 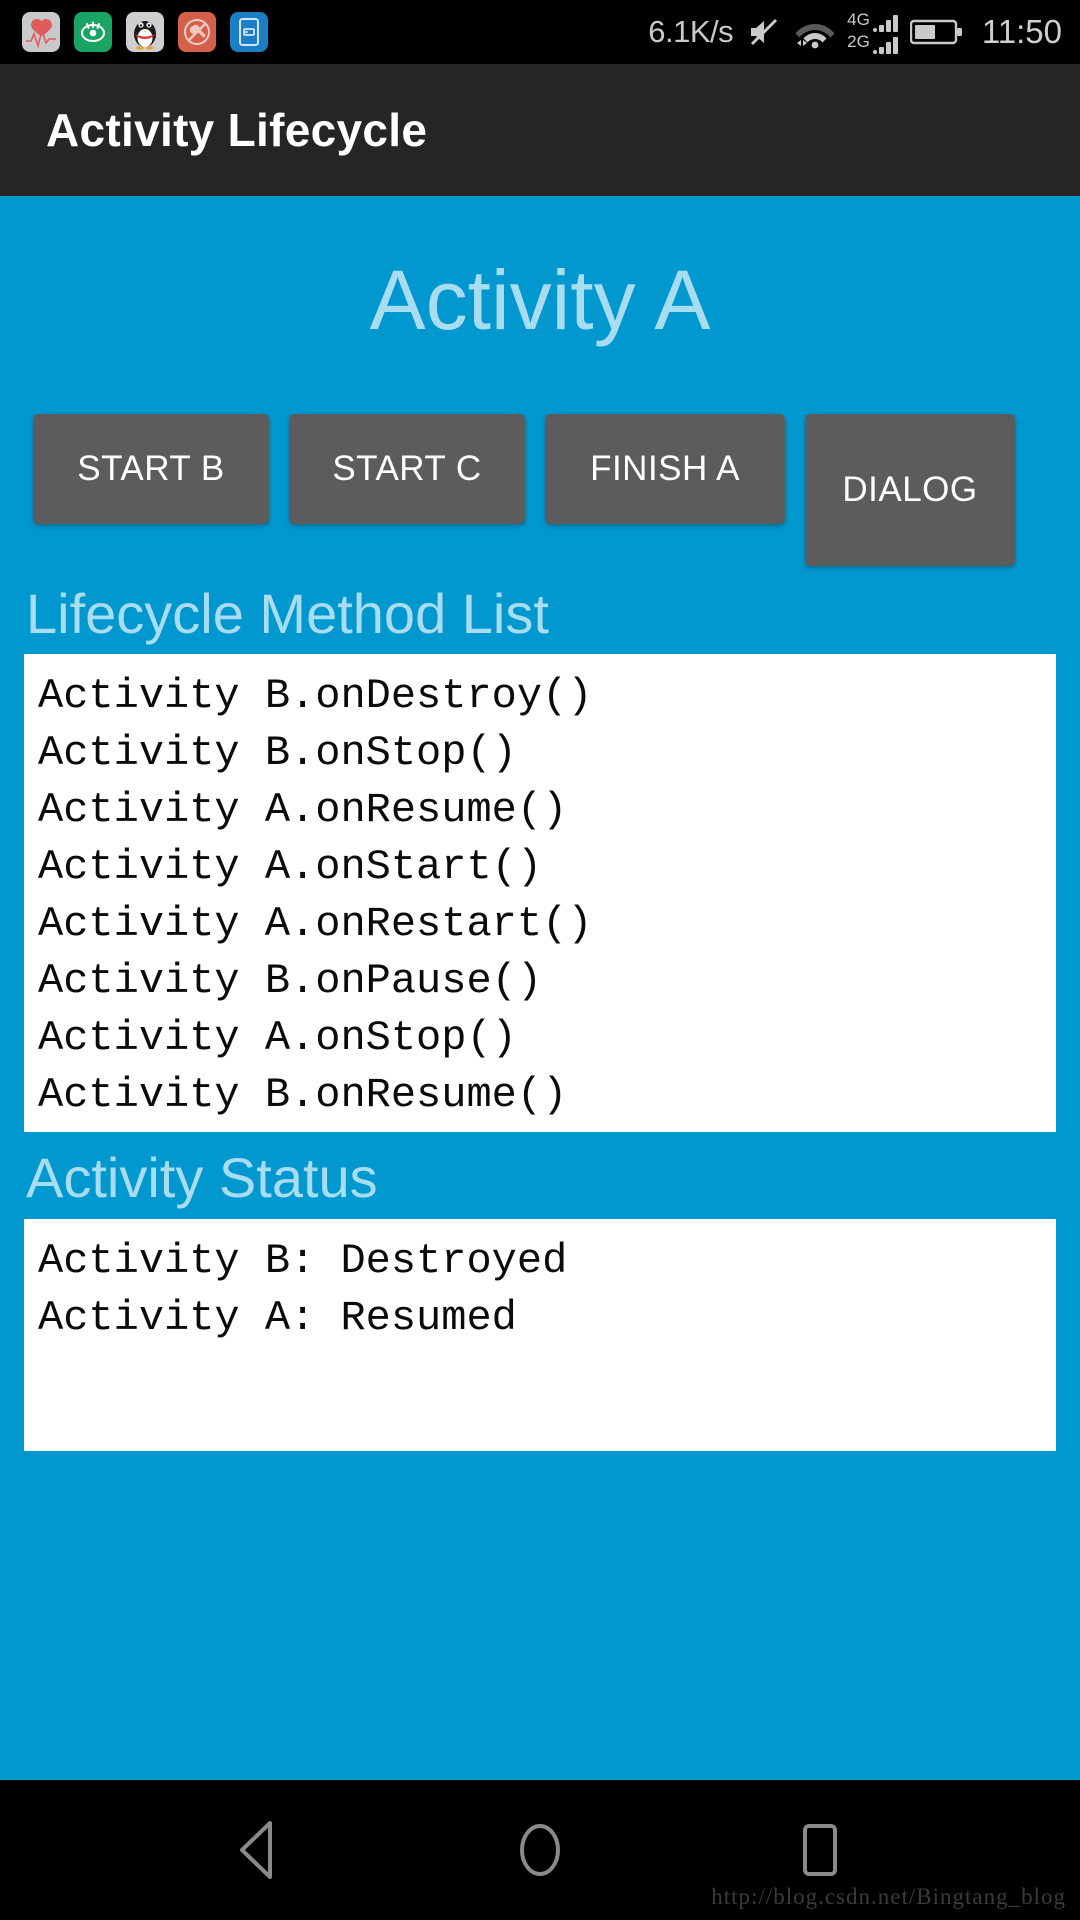 What do you see at coordinates (936, 32) in the screenshot?
I see `battery-icon` at bounding box center [936, 32].